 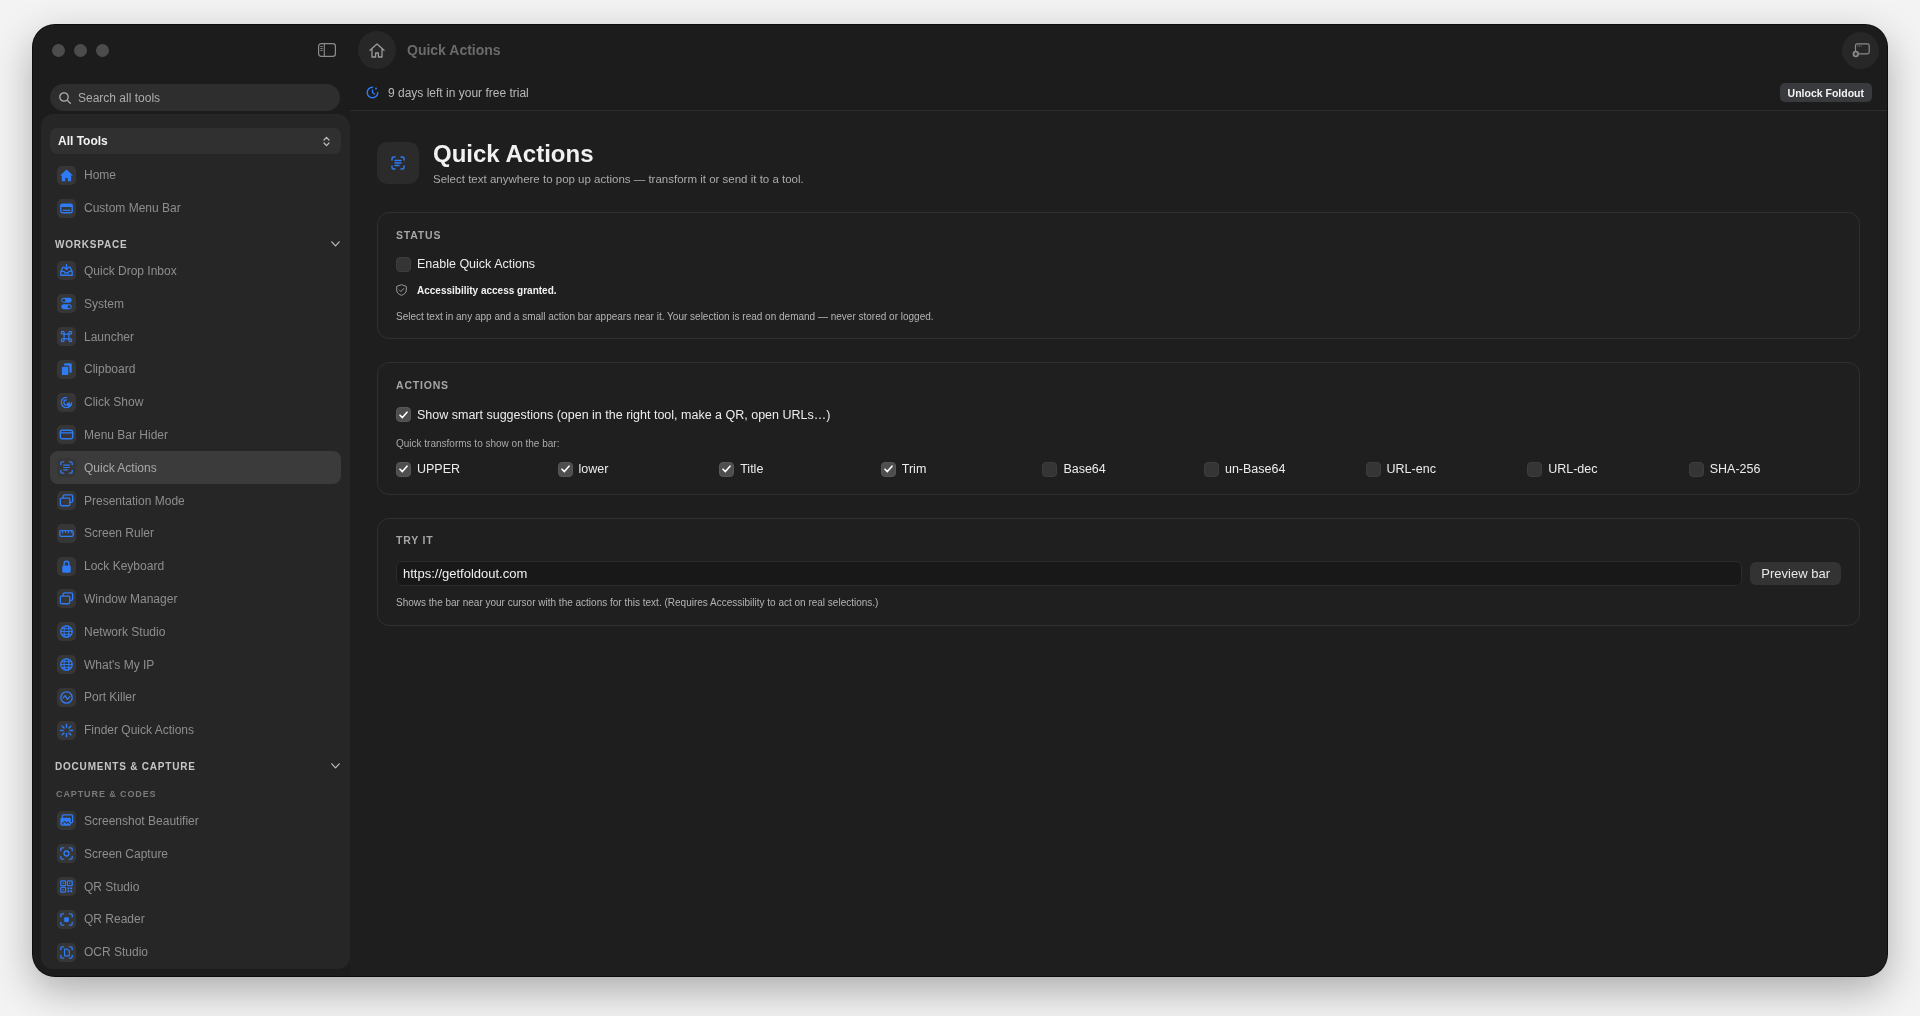 What do you see at coordinates (80, 50) in the screenshot?
I see `minimize-button` at bounding box center [80, 50].